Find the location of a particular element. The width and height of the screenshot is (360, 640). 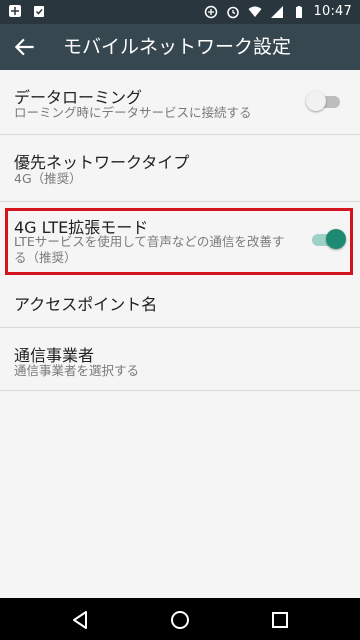

home-circle-icon is located at coordinates (180, 620).